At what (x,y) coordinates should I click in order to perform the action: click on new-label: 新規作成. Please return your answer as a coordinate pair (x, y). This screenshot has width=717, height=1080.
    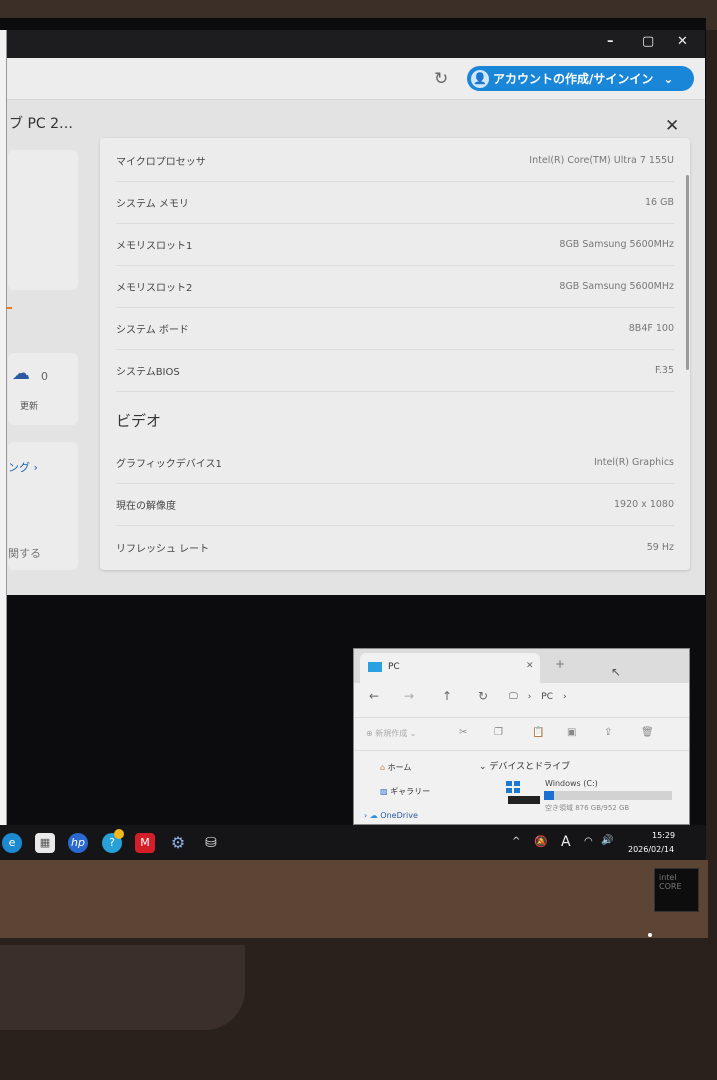
    Looking at the image, I should click on (391, 733).